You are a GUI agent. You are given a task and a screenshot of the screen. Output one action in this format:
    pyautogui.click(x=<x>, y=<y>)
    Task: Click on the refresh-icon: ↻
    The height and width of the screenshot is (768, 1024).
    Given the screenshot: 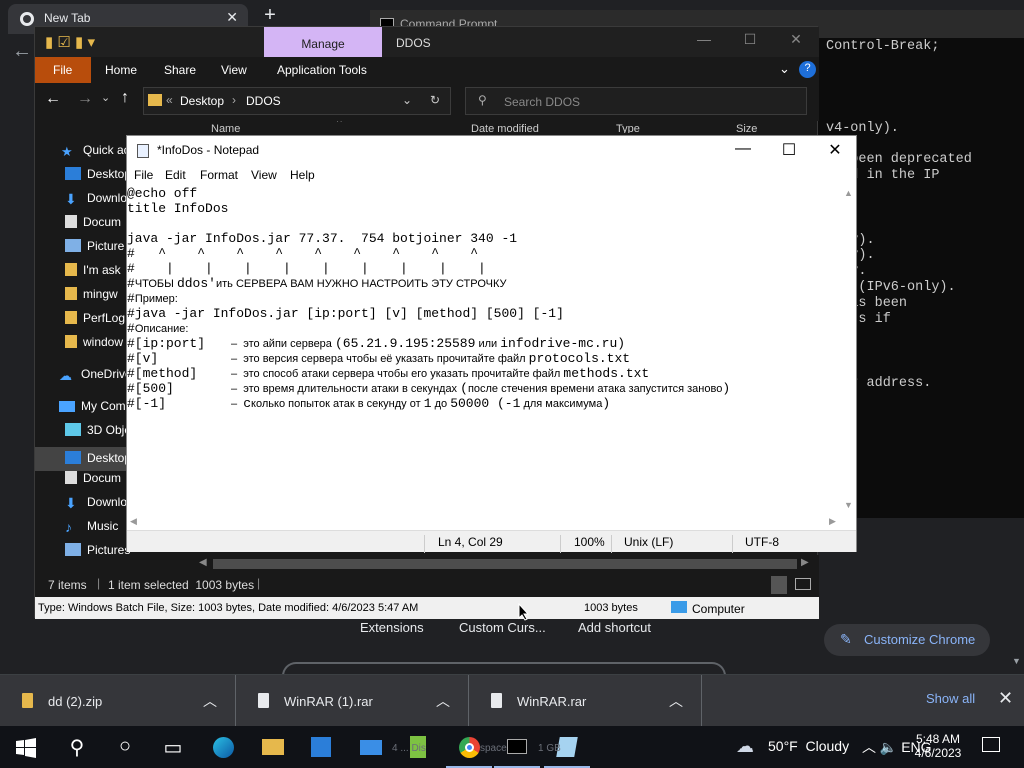 What is the action you would take?
    pyautogui.click(x=435, y=100)
    